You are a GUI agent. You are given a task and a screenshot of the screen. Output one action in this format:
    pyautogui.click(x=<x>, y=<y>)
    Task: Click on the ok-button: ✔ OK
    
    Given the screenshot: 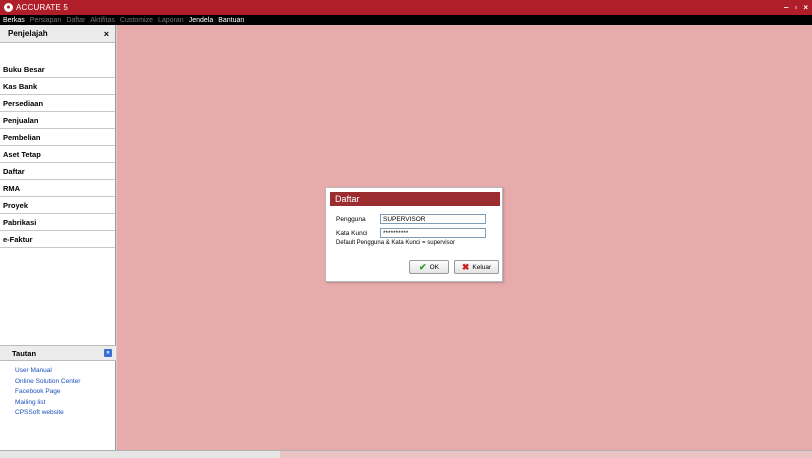 What is the action you would take?
    pyautogui.click(x=429, y=267)
    